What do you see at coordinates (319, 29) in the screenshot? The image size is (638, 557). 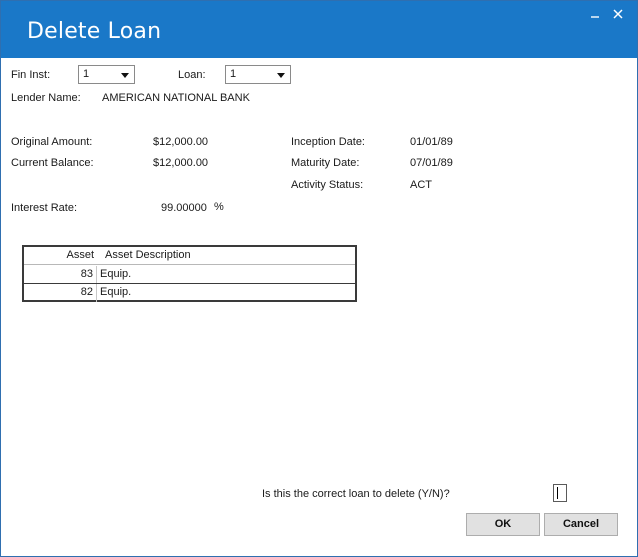 I see `title-bar: Delete Loan` at bounding box center [319, 29].